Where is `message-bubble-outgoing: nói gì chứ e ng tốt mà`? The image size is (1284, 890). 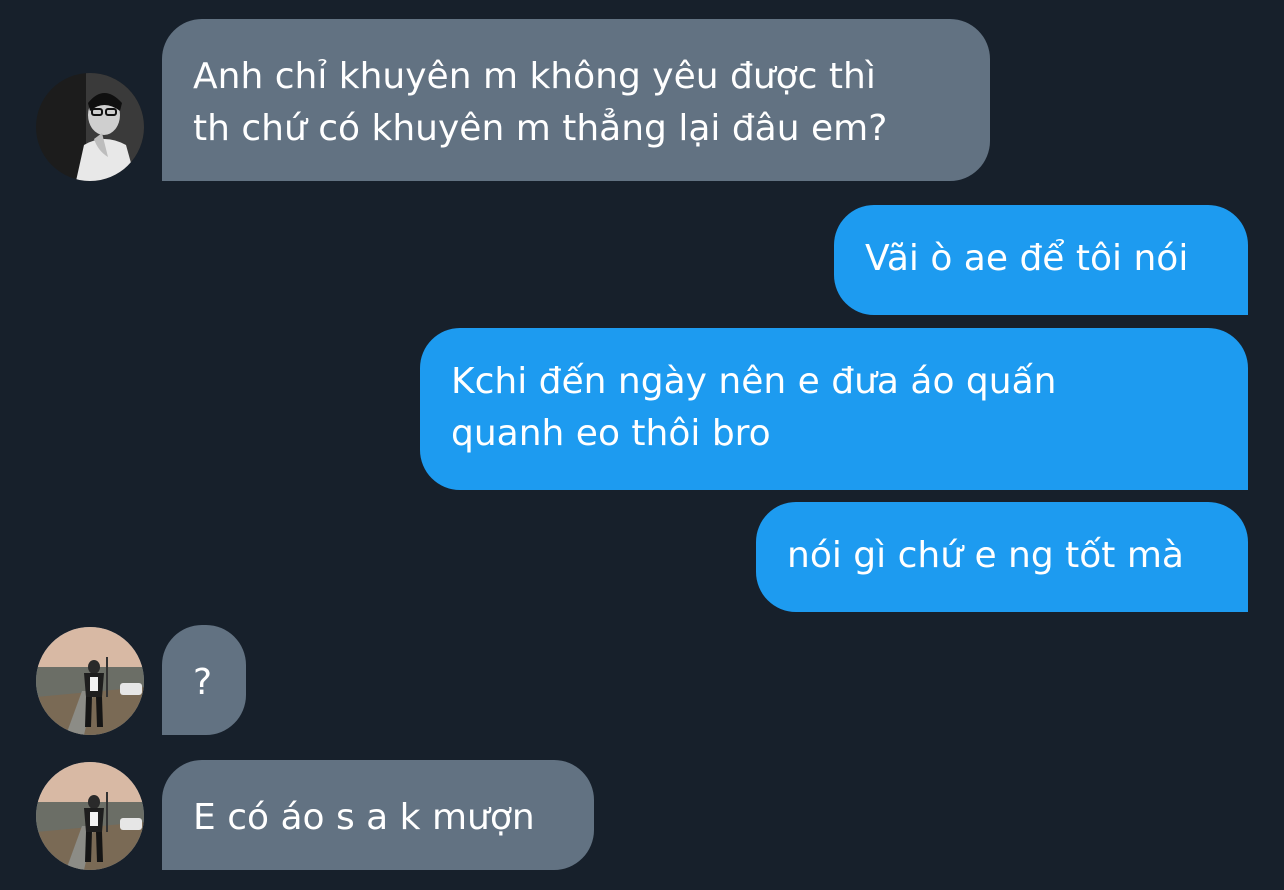 message-bubble-outgoing: nói gì chứ e ng tốt mà is located at coordinates (1002, 557).